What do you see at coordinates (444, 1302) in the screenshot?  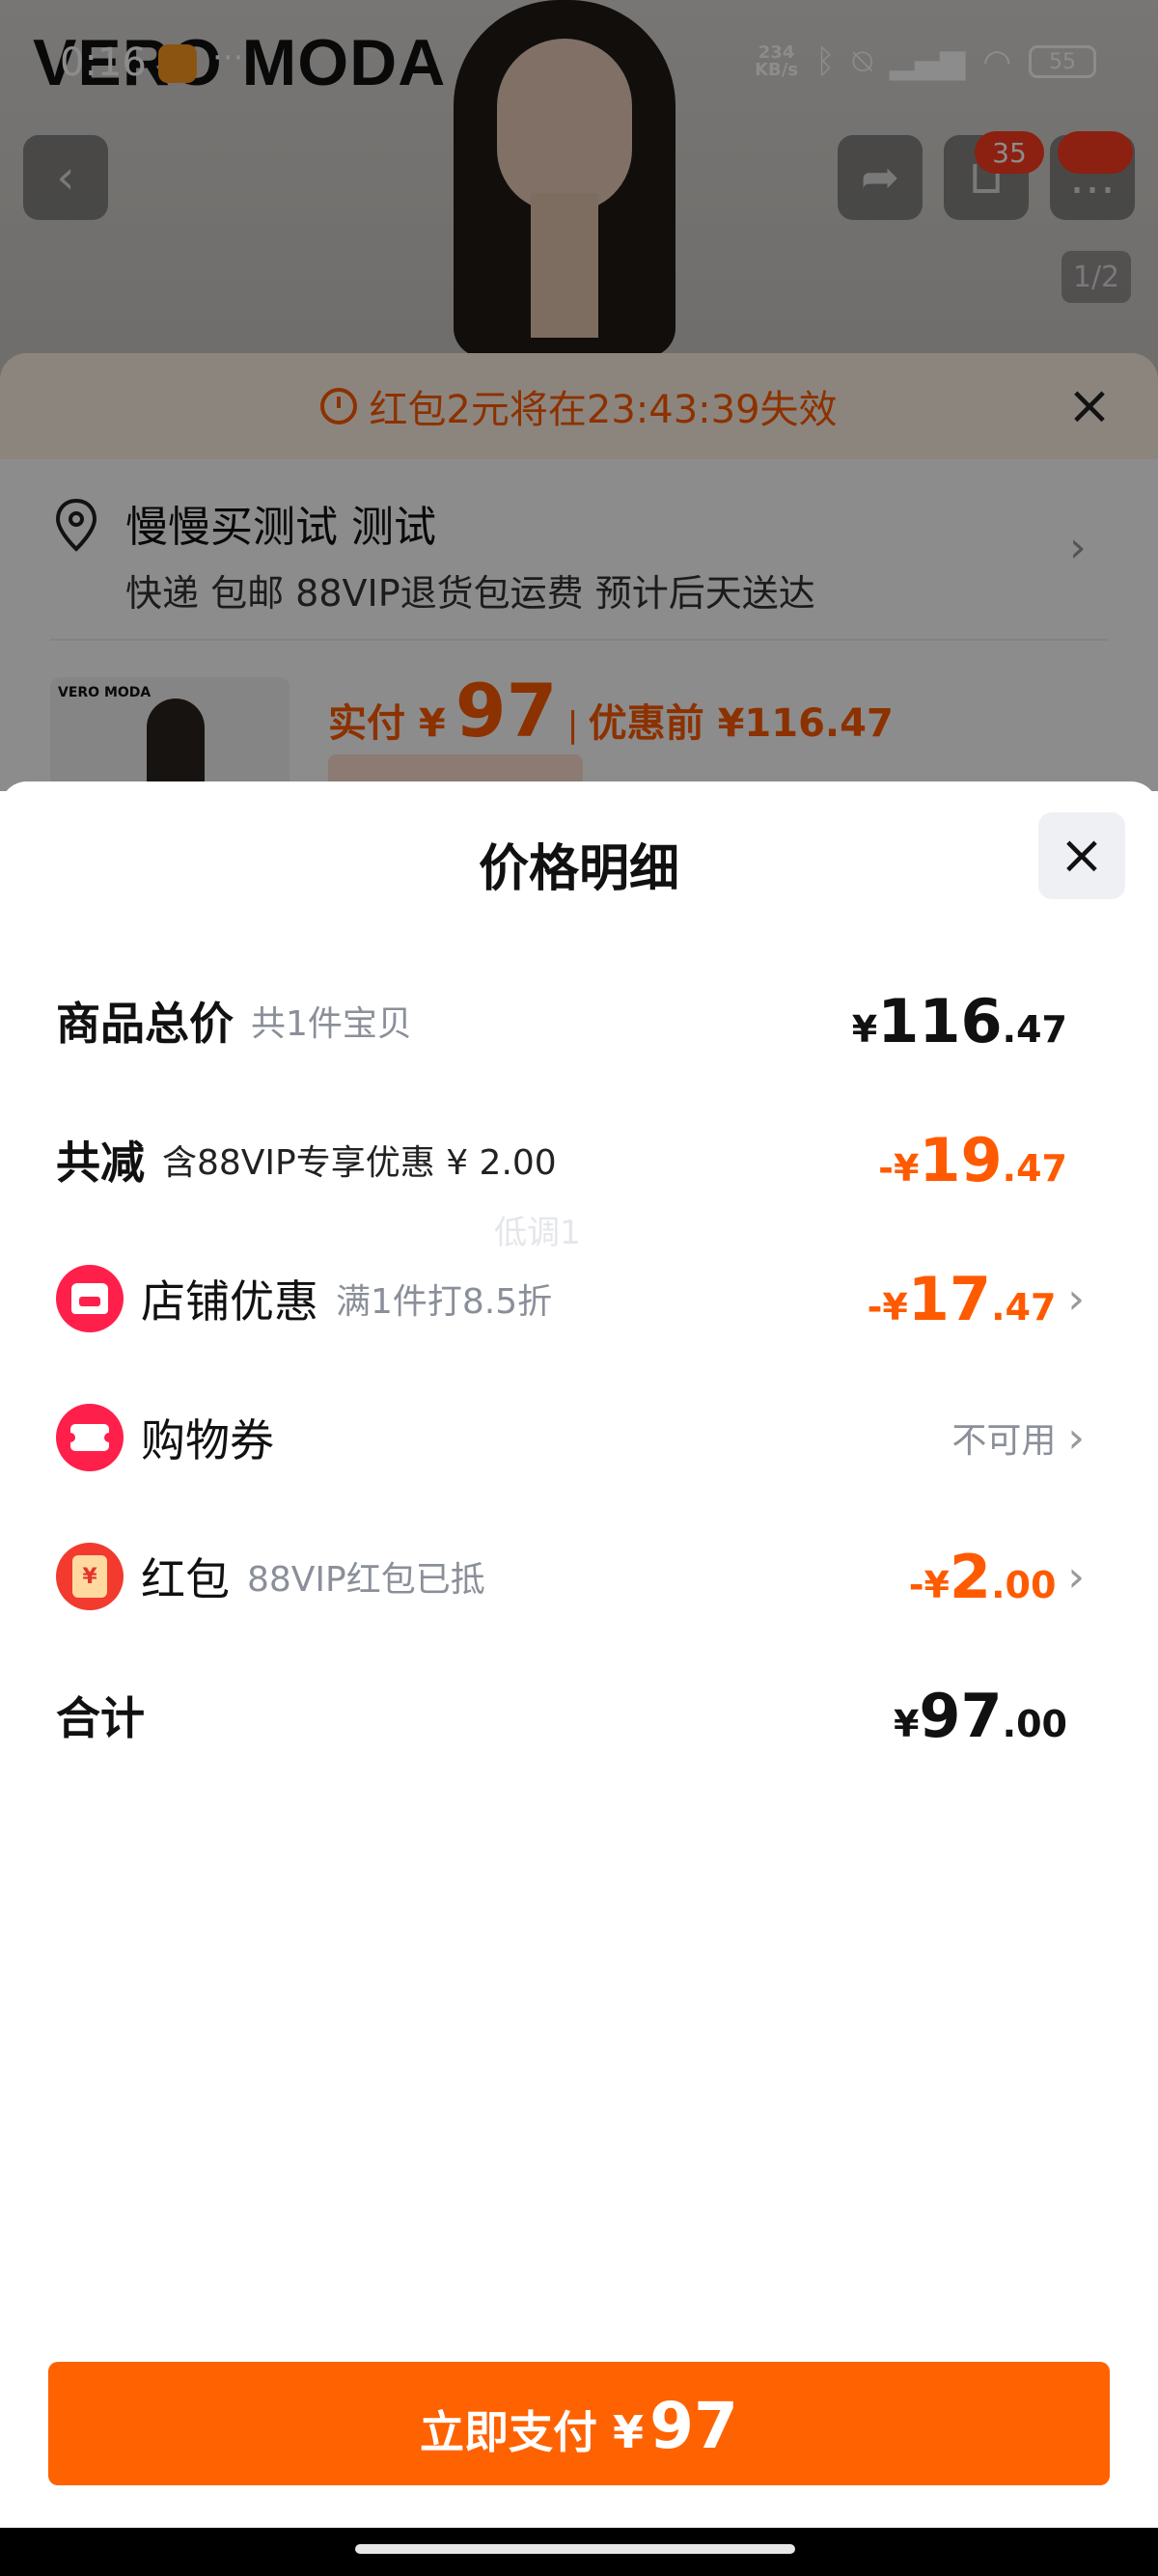 I see `row-sub: 满1件打8.5折` at bounding box center [444, 1302].